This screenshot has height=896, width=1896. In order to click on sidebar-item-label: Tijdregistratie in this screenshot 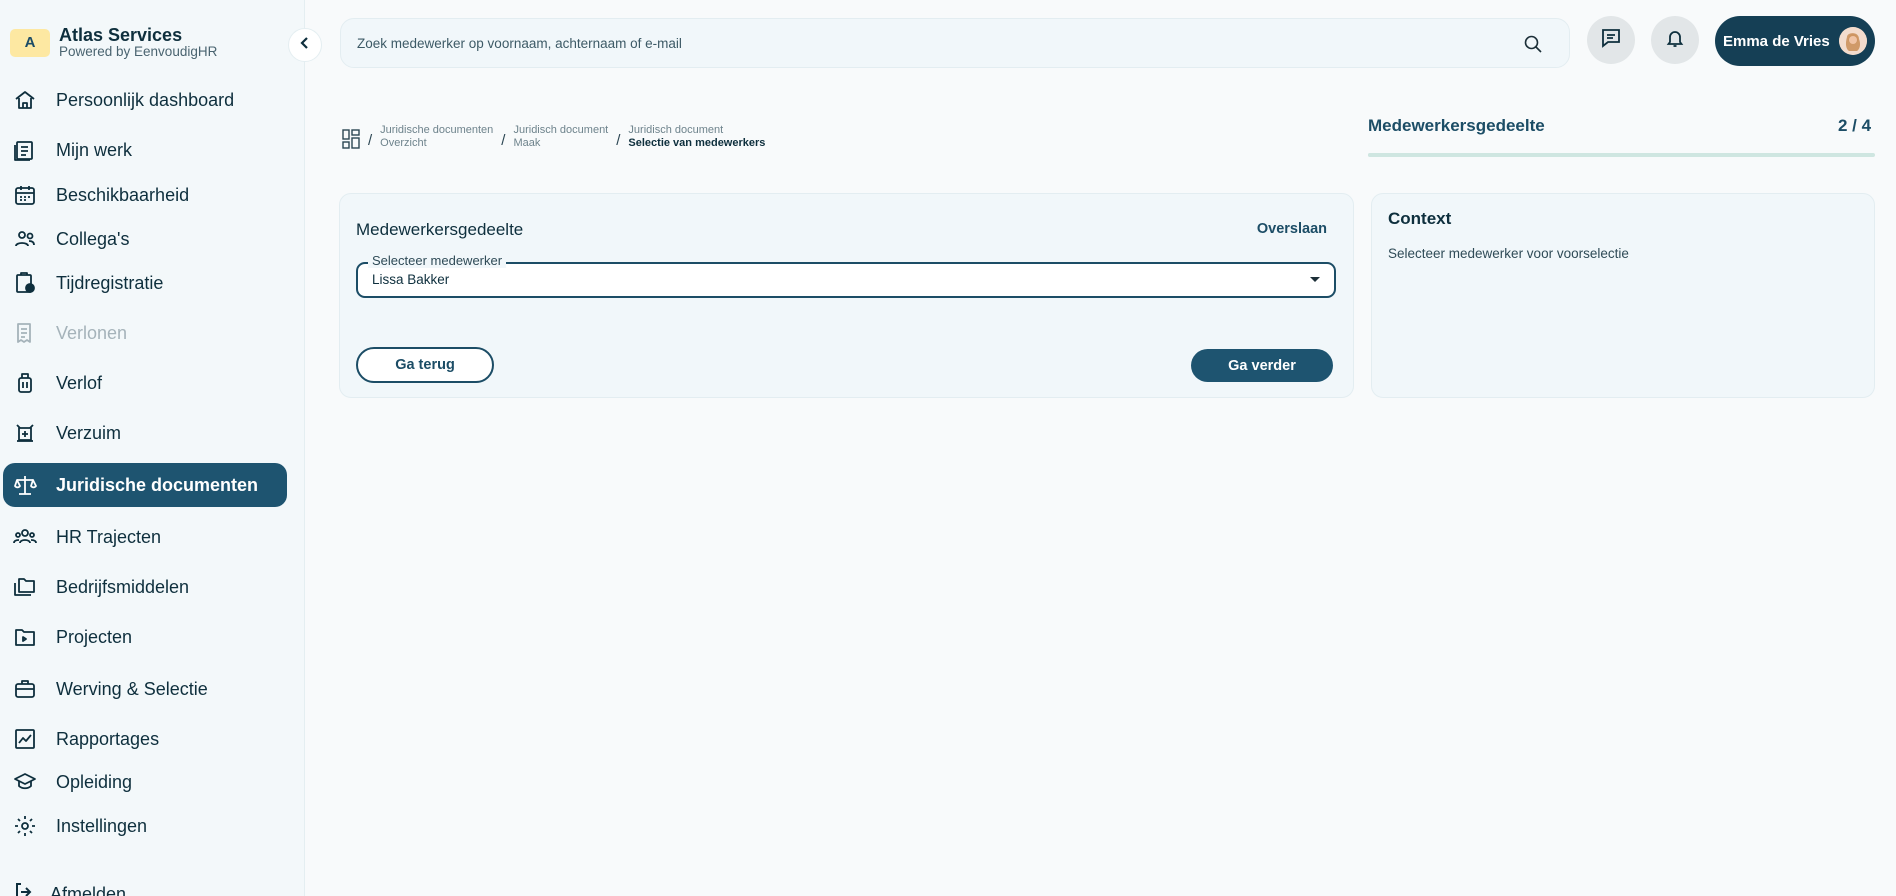, I will do `click(110, 282)`.